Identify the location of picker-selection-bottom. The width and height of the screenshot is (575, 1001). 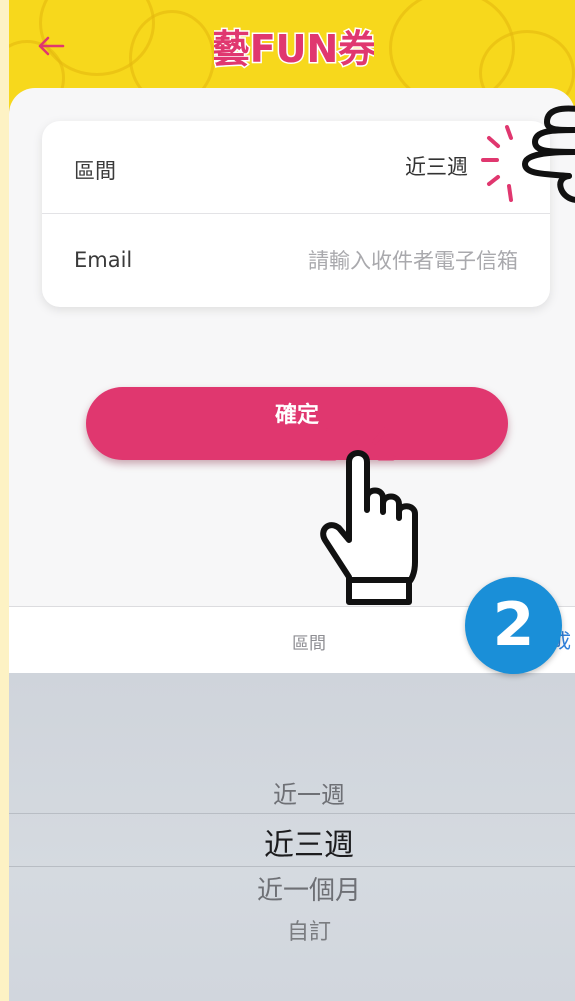
(292, 866).